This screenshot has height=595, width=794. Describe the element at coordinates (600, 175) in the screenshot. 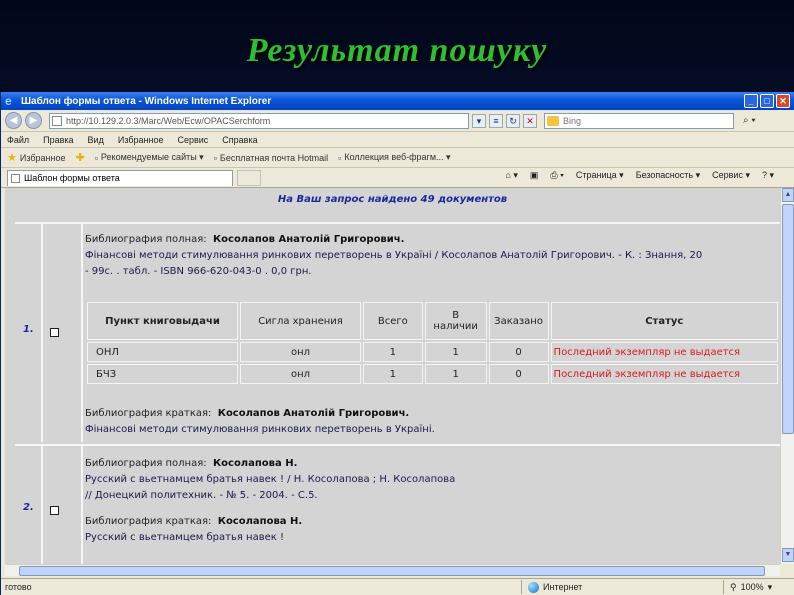

I see `cmd-page: Страница ▾` at that location.